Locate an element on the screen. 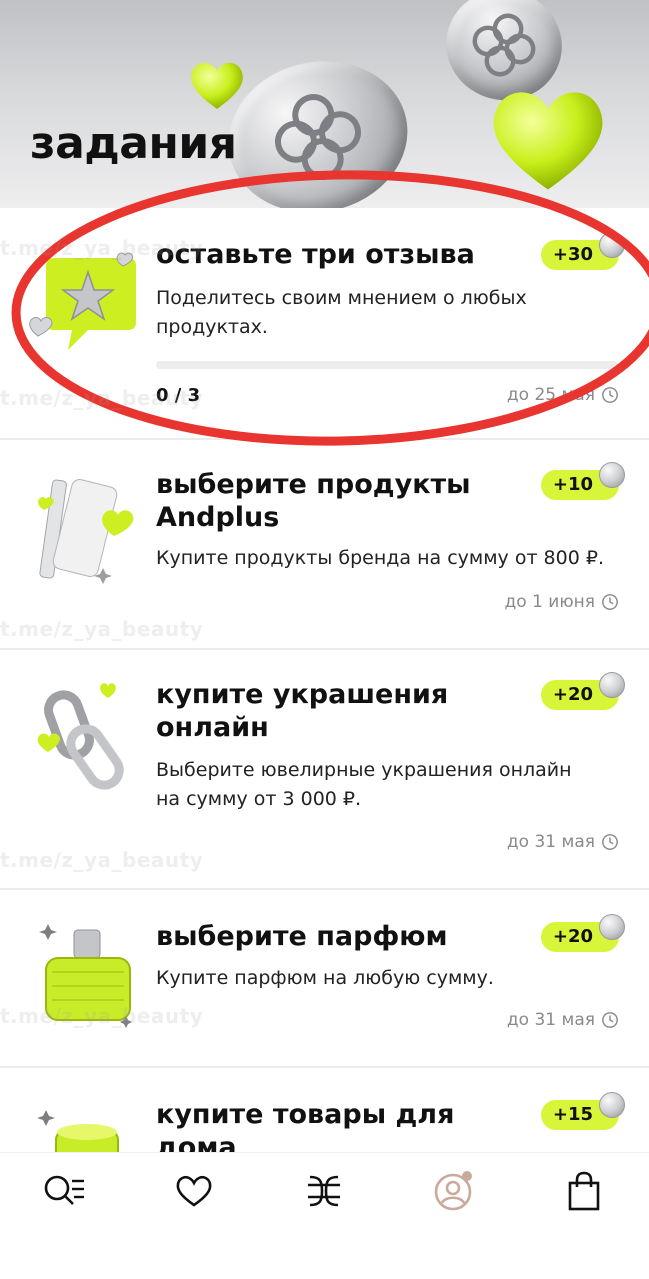 The width and height of the screenshot is (649, 1279). tab-favorites is located at coordinates (194, 1191).